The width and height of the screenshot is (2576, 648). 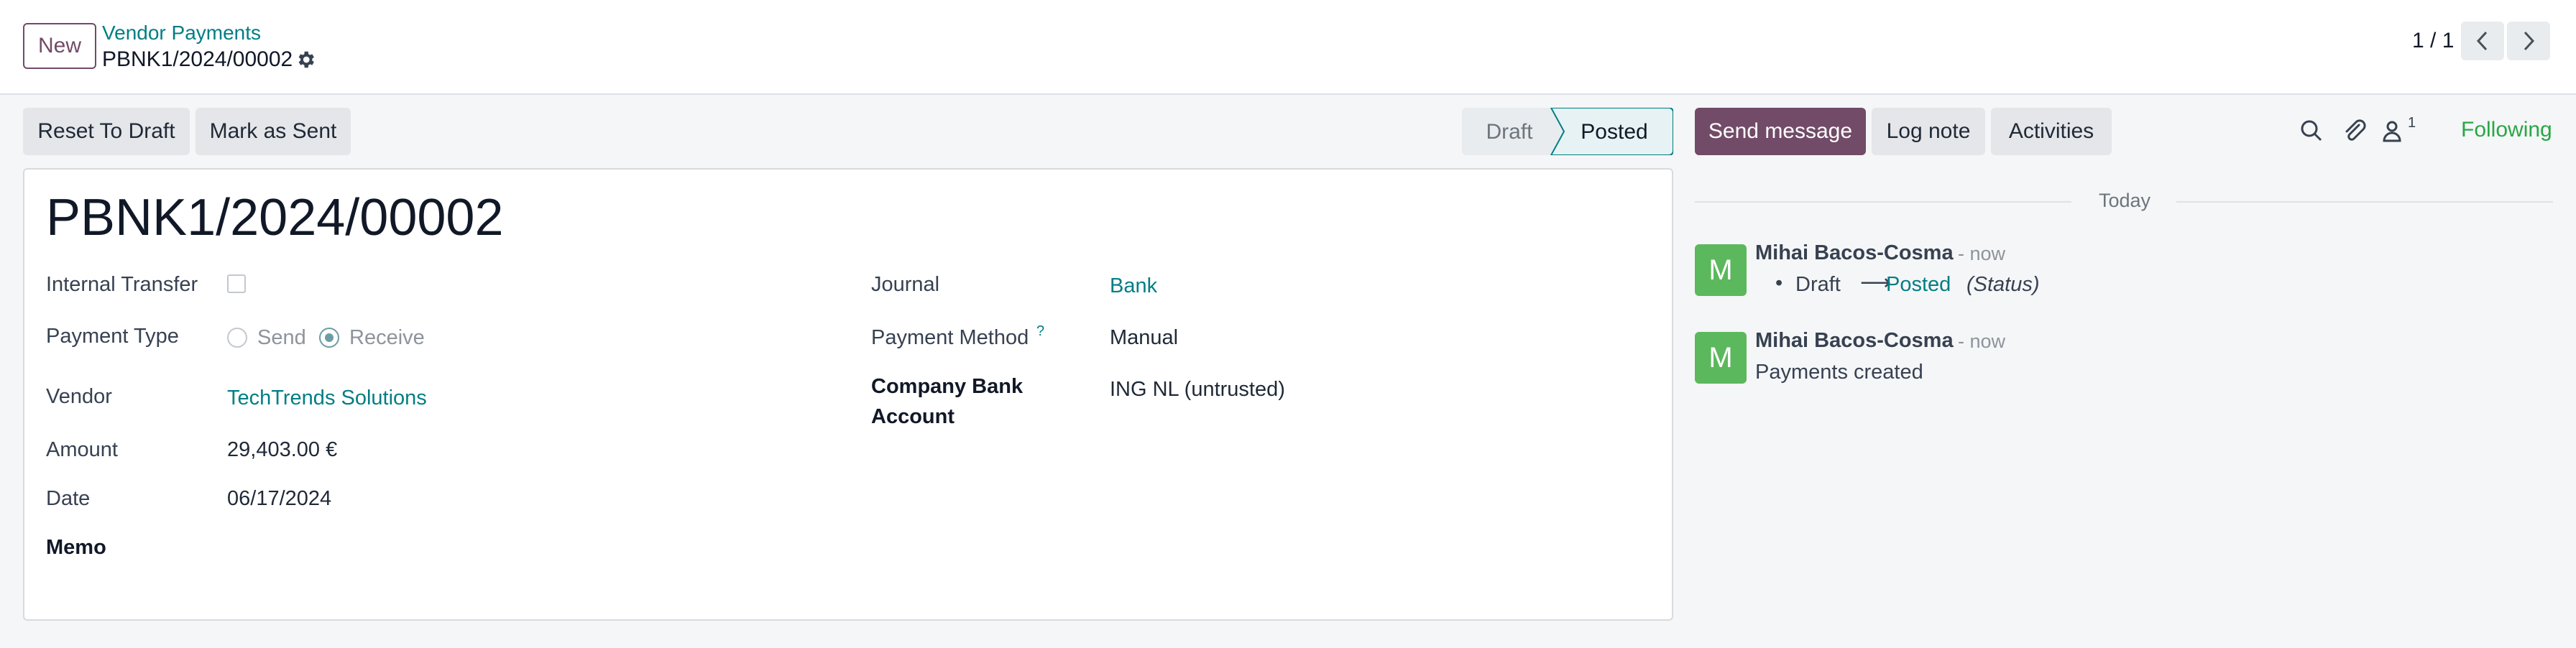 I want to click on payment-method-label: Payment Method, so click(x=950, y=337).